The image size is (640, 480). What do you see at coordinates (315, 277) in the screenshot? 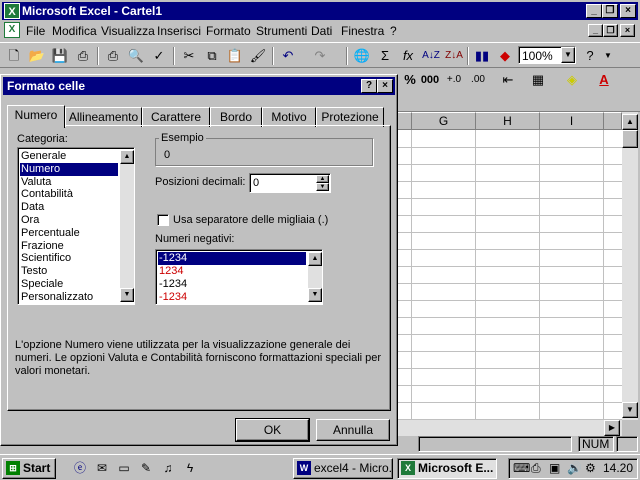
I see `negative-numbers-scrollbar: ▲ ▼` at bounding box center [315, 277].